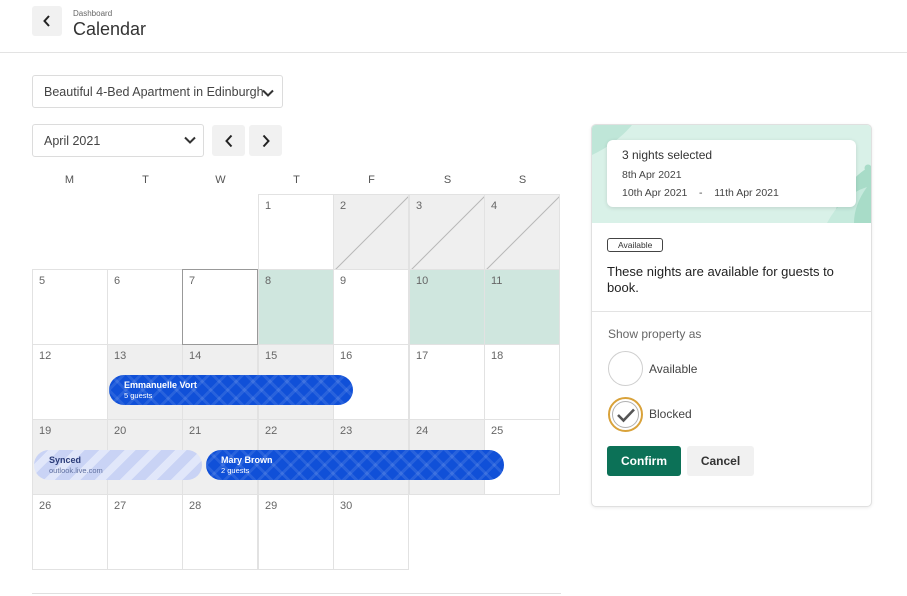 Image resolution: width=907 pixels, height=596 pixels. What do you see at coordinates (296, 307) in the screenshot?
I see `calendar-day: 8` at bounding box center [296, 307].